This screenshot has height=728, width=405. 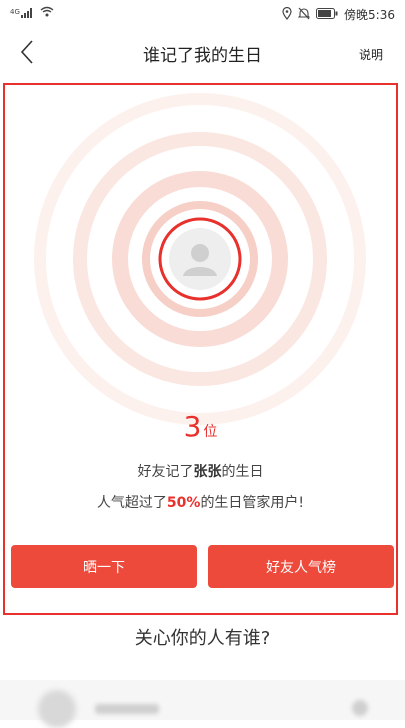 I want to click on status-left: 4G, so click(x=32, y=13).